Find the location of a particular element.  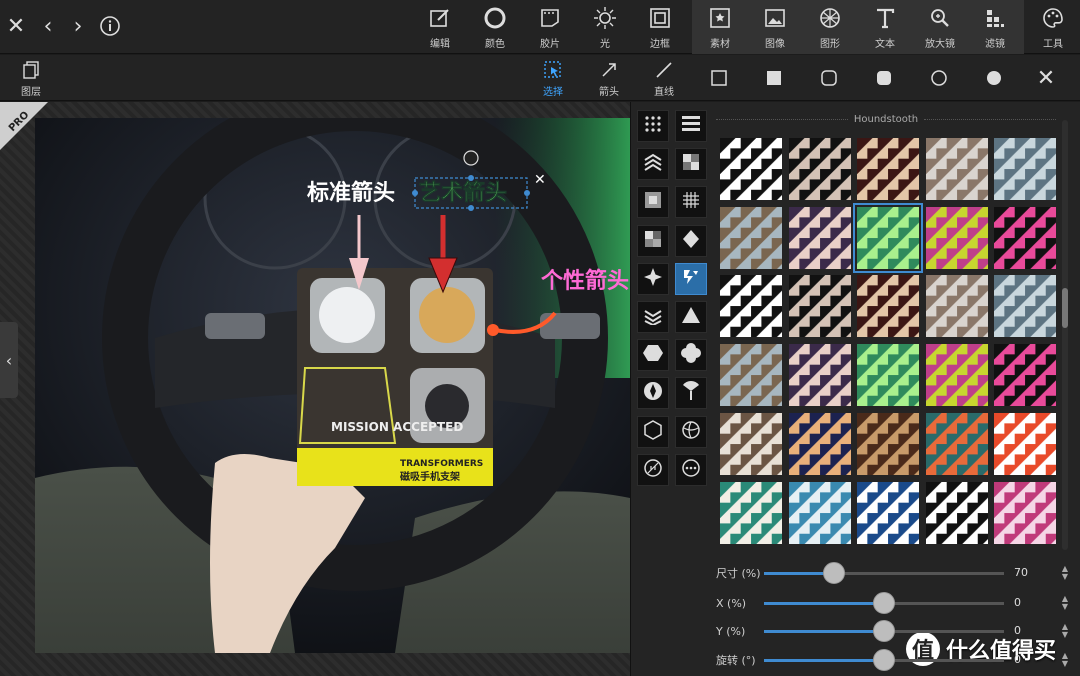

tool-shape: 图形 is located at coordinates (830, 27).